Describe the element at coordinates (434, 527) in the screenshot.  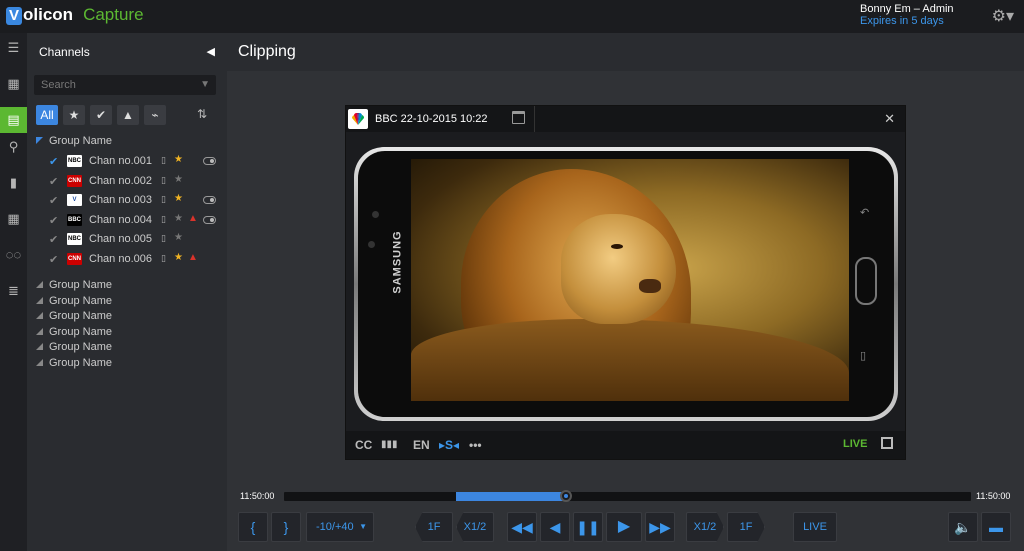
I see `step-back-frame-button: 1F` at that location.